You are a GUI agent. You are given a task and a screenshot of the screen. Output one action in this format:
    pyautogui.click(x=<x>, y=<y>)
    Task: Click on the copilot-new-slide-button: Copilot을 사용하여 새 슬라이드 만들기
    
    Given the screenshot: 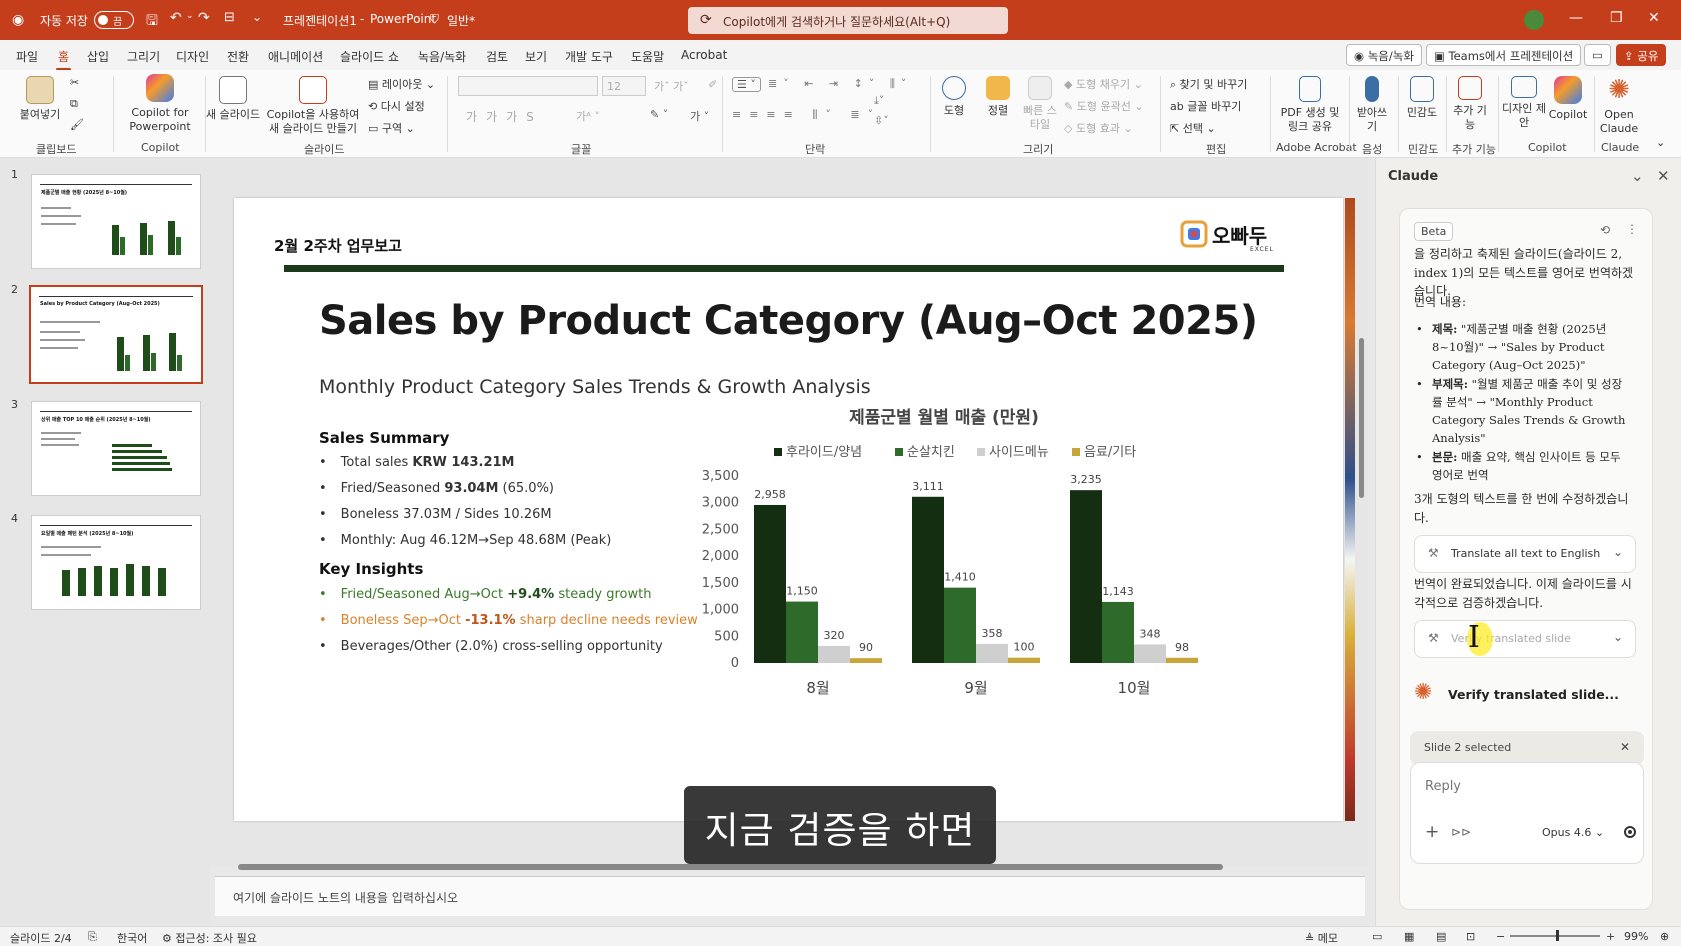 What is the action you would take?
    pyautogui.click(x=313, y=106)
    